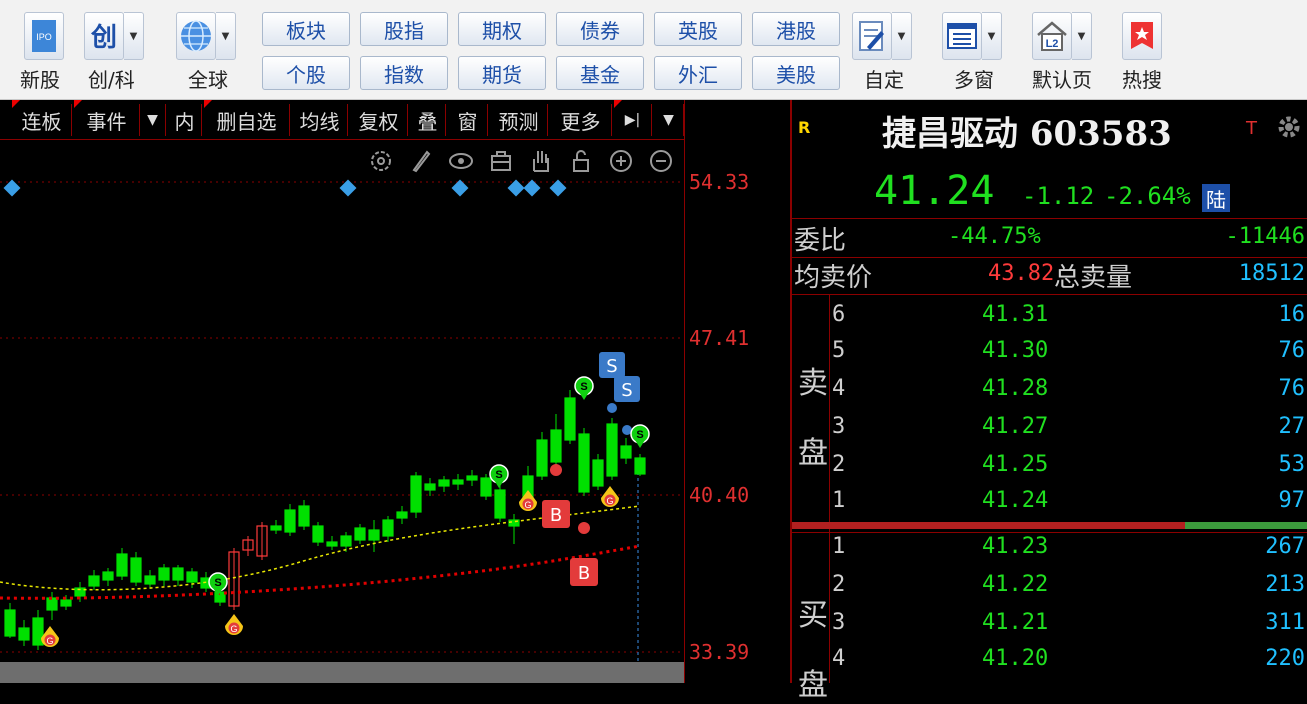 The image size is (1307, 704). Describe the element at coordinates (719, 182) in the screenshot. I see `y-tick-label: 54.33` at that location.